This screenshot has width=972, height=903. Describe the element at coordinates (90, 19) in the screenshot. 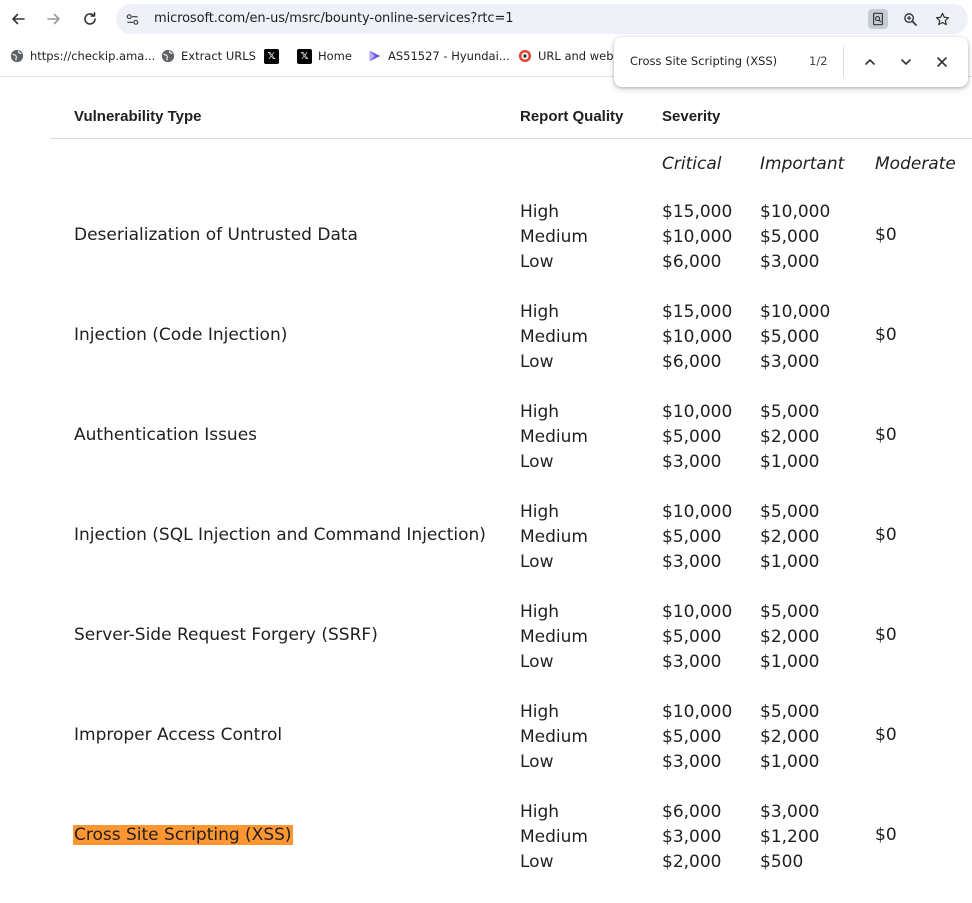

I see `reload-button` at that location.